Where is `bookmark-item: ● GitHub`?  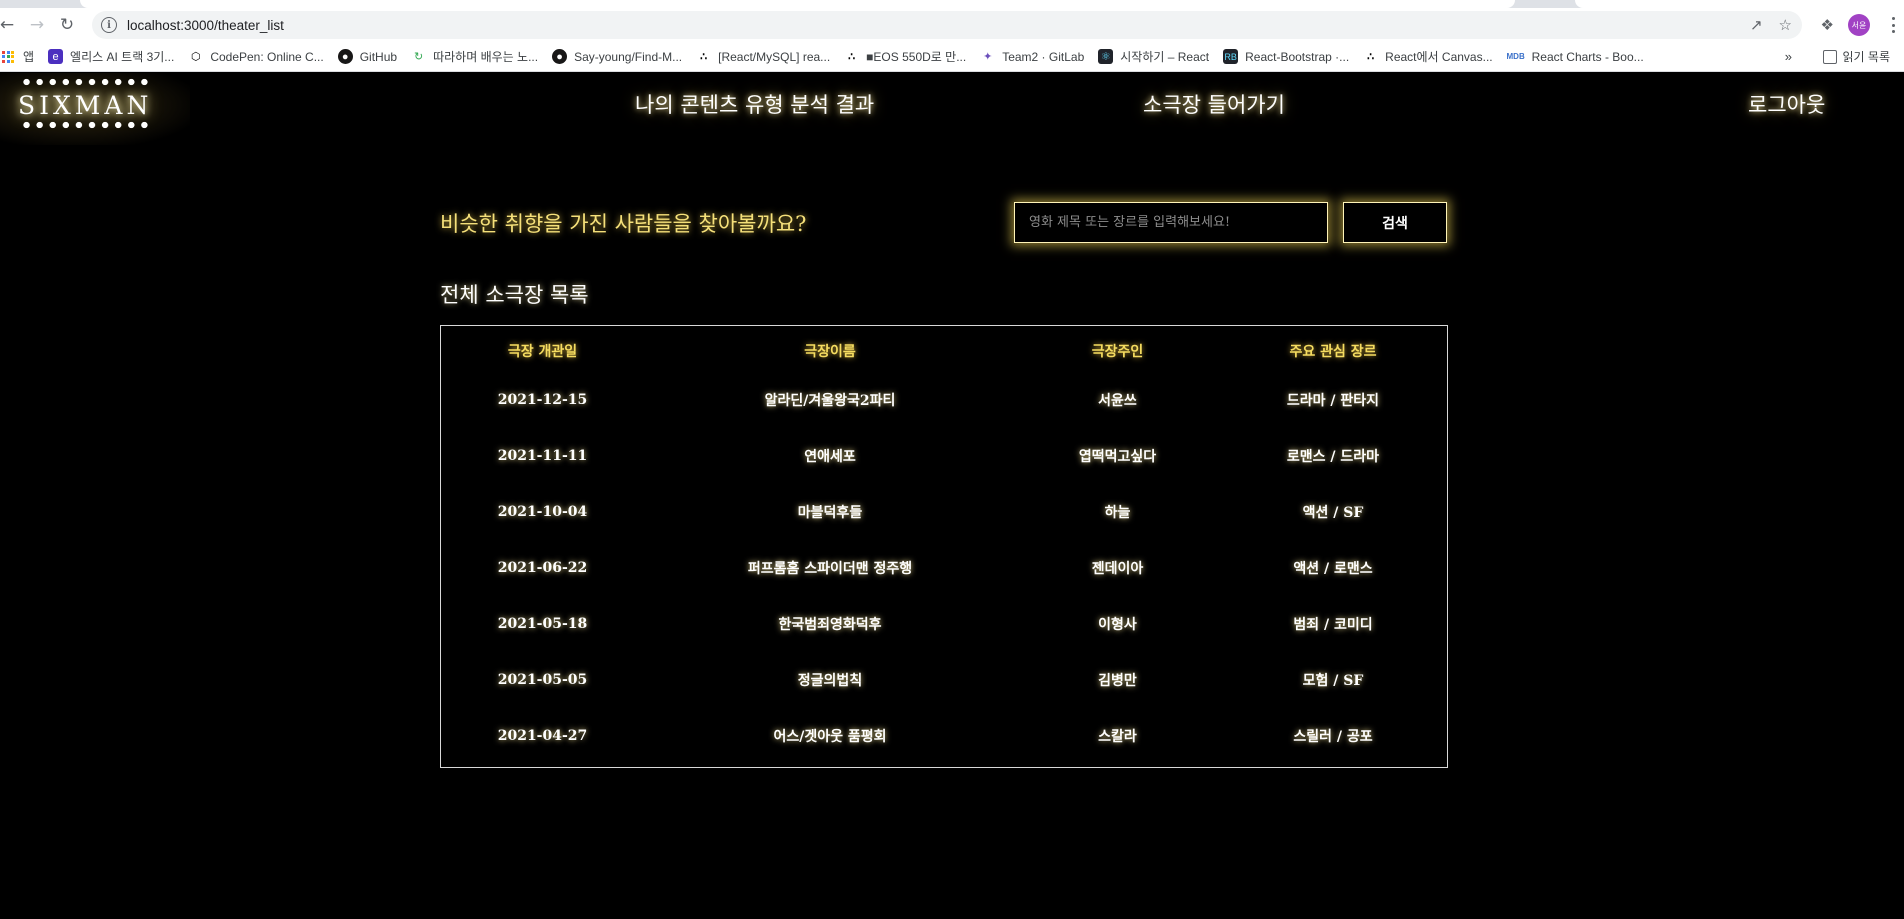
bookmark-item: ● GitHub is located at coordinates (367, 56).